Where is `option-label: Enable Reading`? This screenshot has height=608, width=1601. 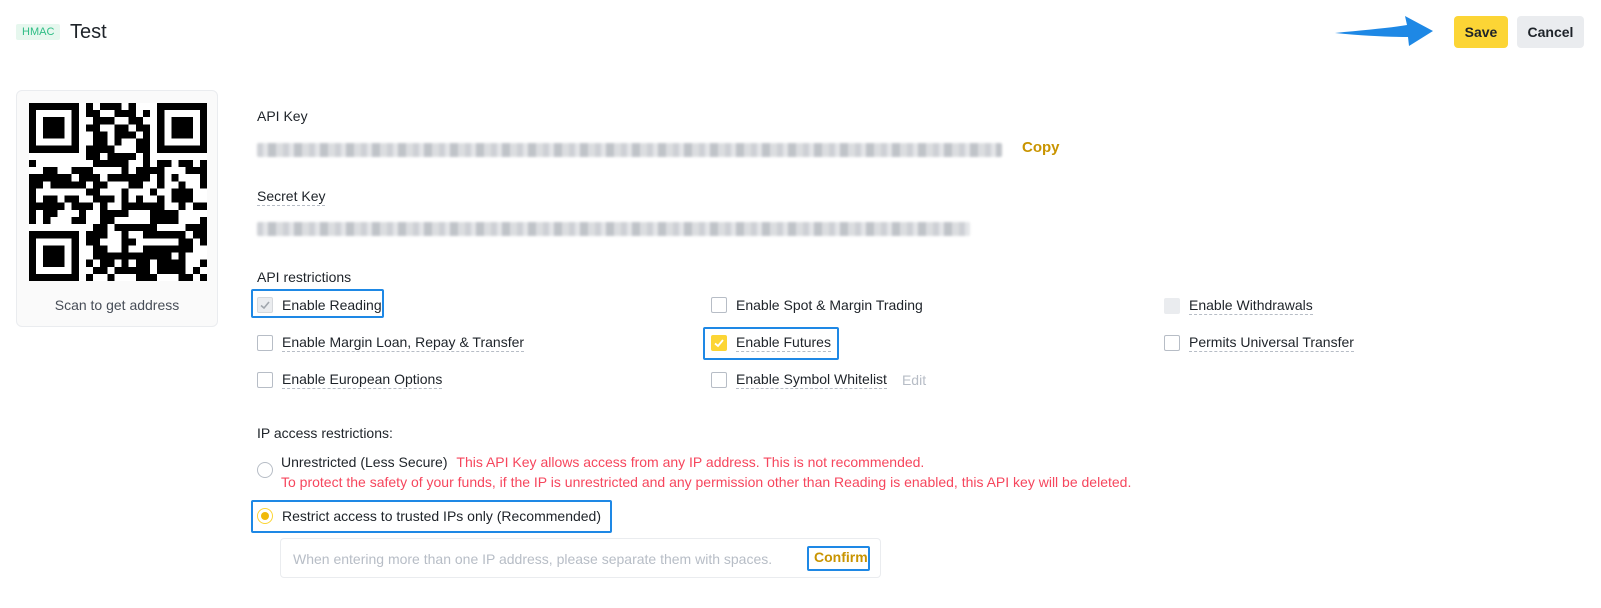 option-label: Enable Reading is located at coordinates (332, 305).